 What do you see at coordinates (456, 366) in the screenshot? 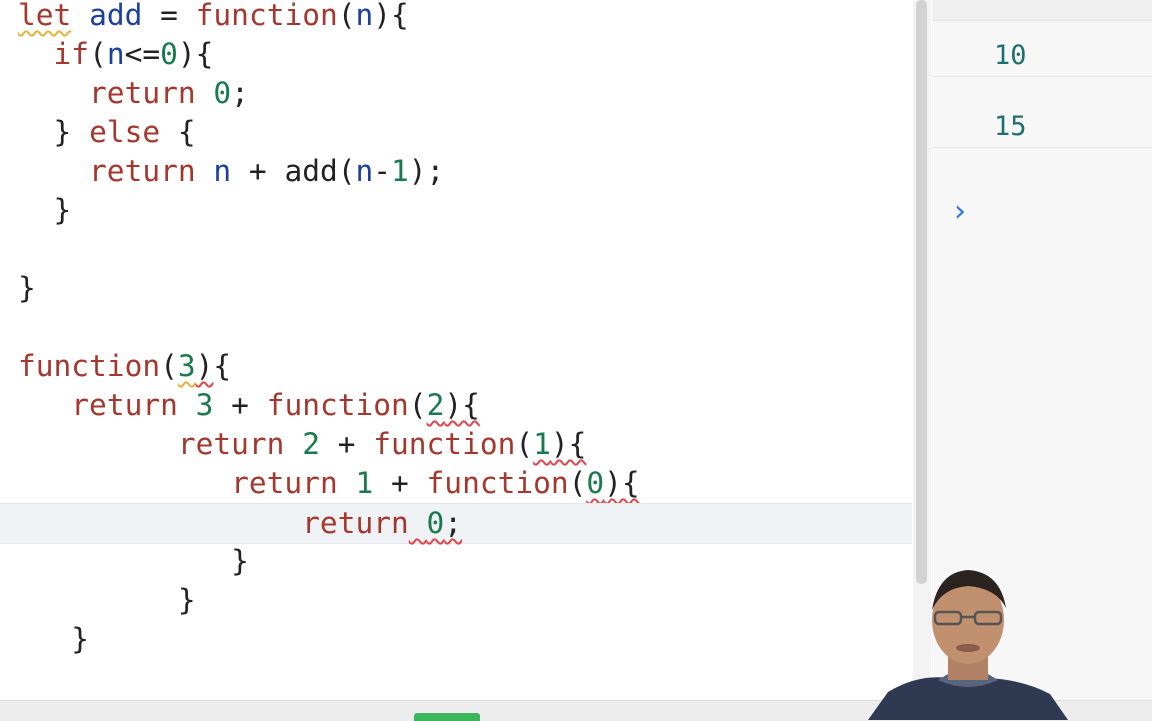
I see `code-line: function(3){` at bounding box center [456, 366].